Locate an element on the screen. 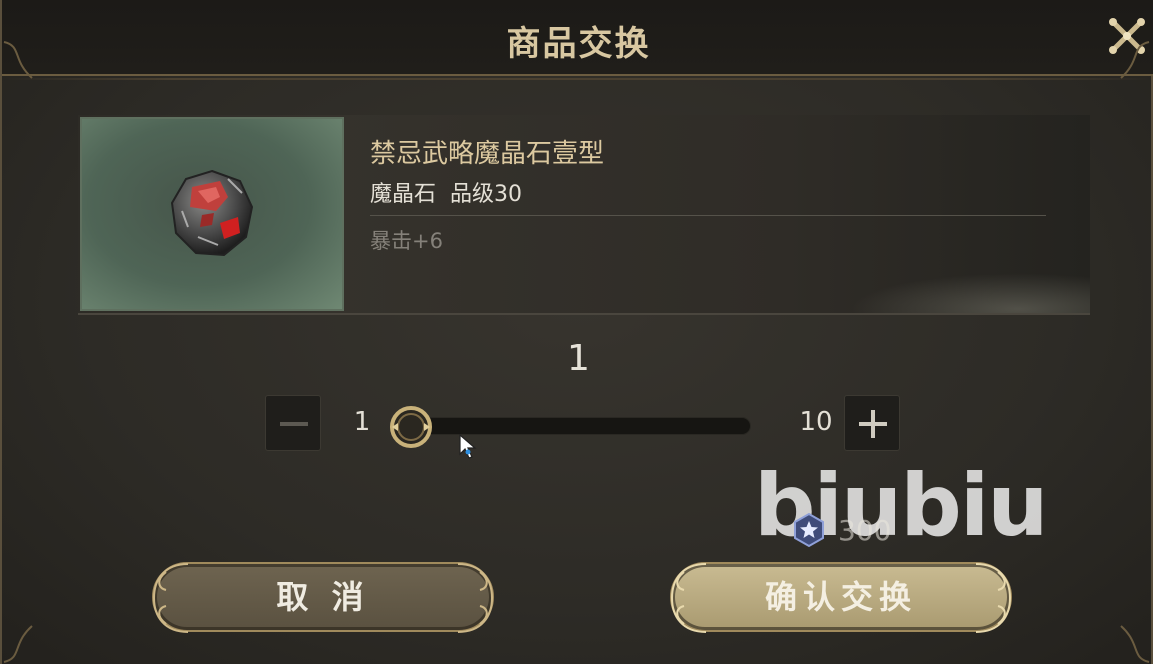 This screenshot has width=1153, height=664. dialog-header: 商品交换 is located at coordinates (577, 40).